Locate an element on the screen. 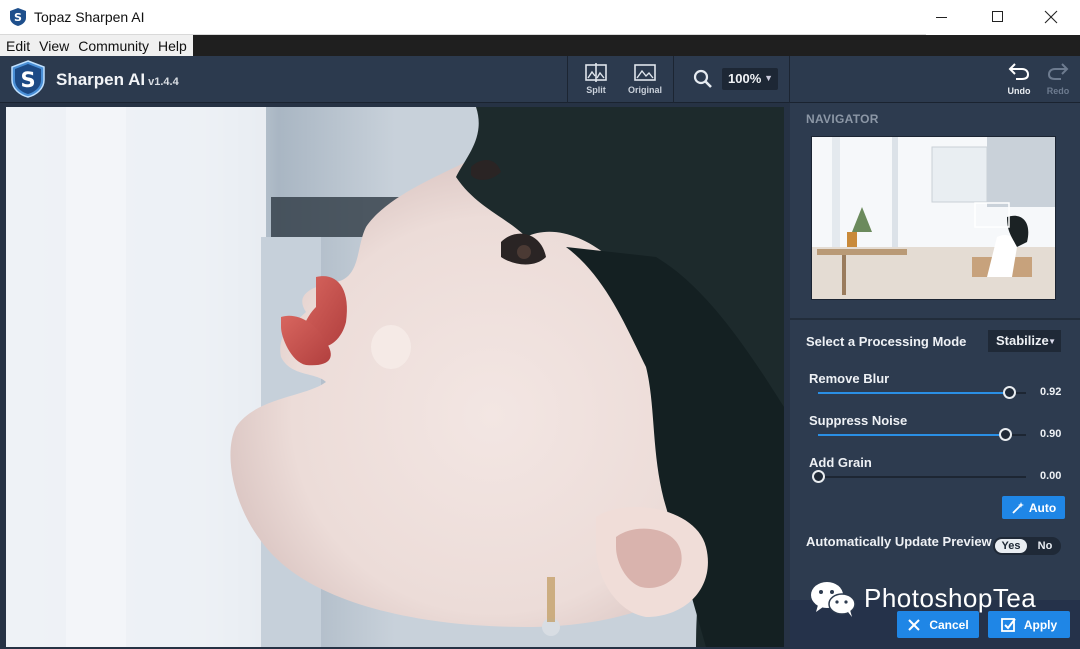 This screenshot has height=649, width=1080. menu-community: Community is located at coordinates (113, 46).